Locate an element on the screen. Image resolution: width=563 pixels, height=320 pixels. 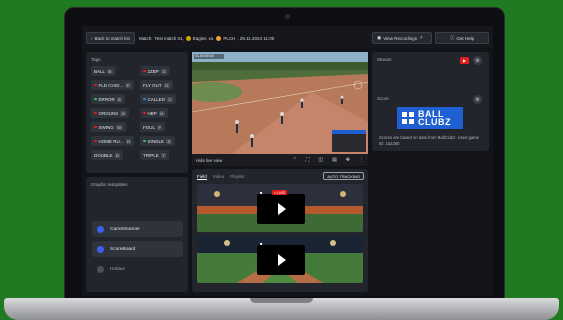
tag-hotkey: T is located at coordinates (163, 155).